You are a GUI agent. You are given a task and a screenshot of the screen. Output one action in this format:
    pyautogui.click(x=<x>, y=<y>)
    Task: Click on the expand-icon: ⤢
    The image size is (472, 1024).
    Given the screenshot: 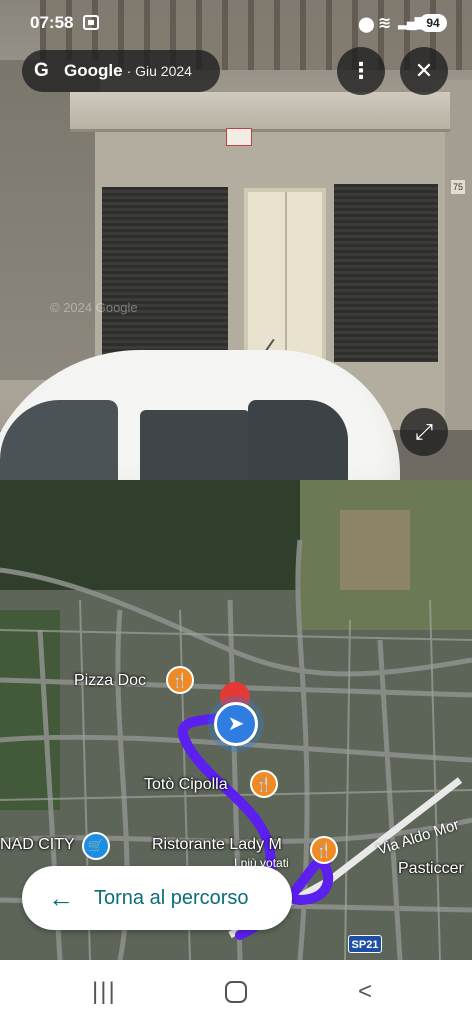 What is the action you would take?
    pyautogui.click(x=424, y=431)
    